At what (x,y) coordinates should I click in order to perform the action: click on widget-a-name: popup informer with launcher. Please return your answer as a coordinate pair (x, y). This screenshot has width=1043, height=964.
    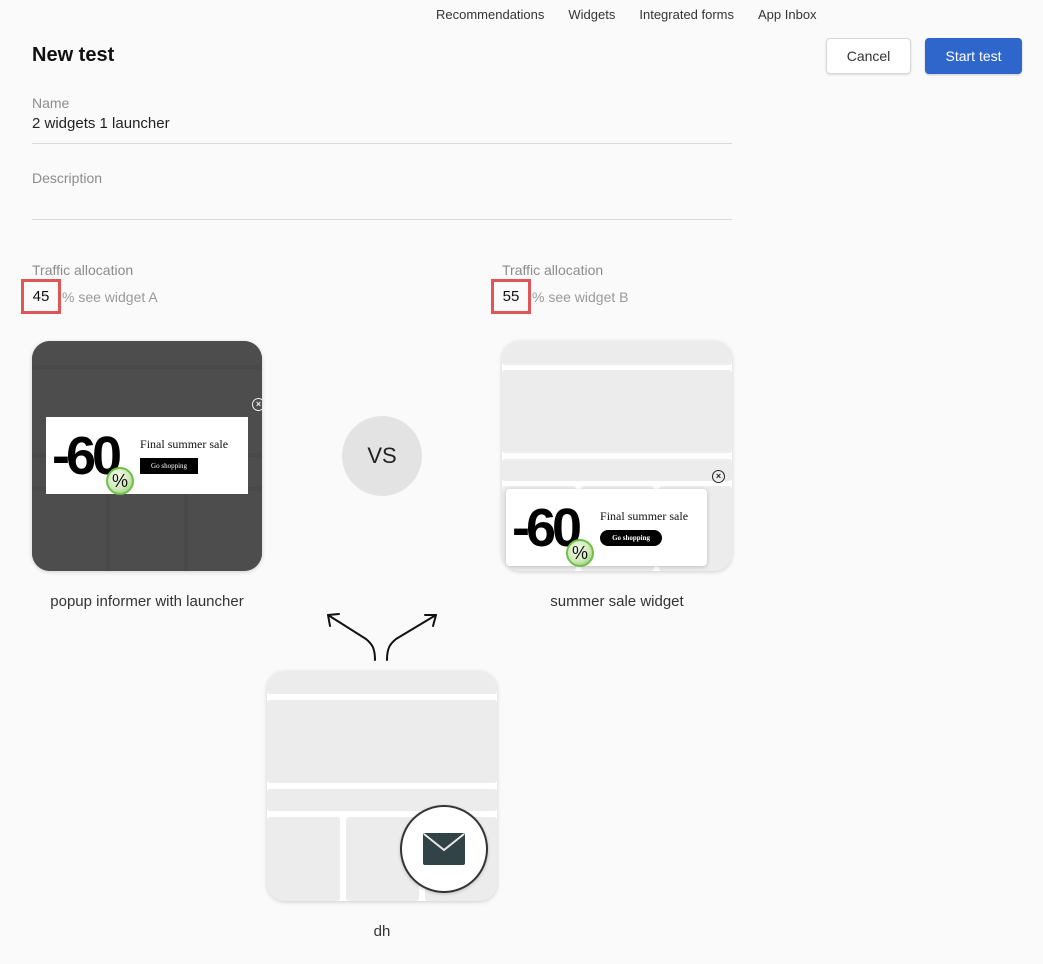
    Looking at the image, I should click on (147, 601).